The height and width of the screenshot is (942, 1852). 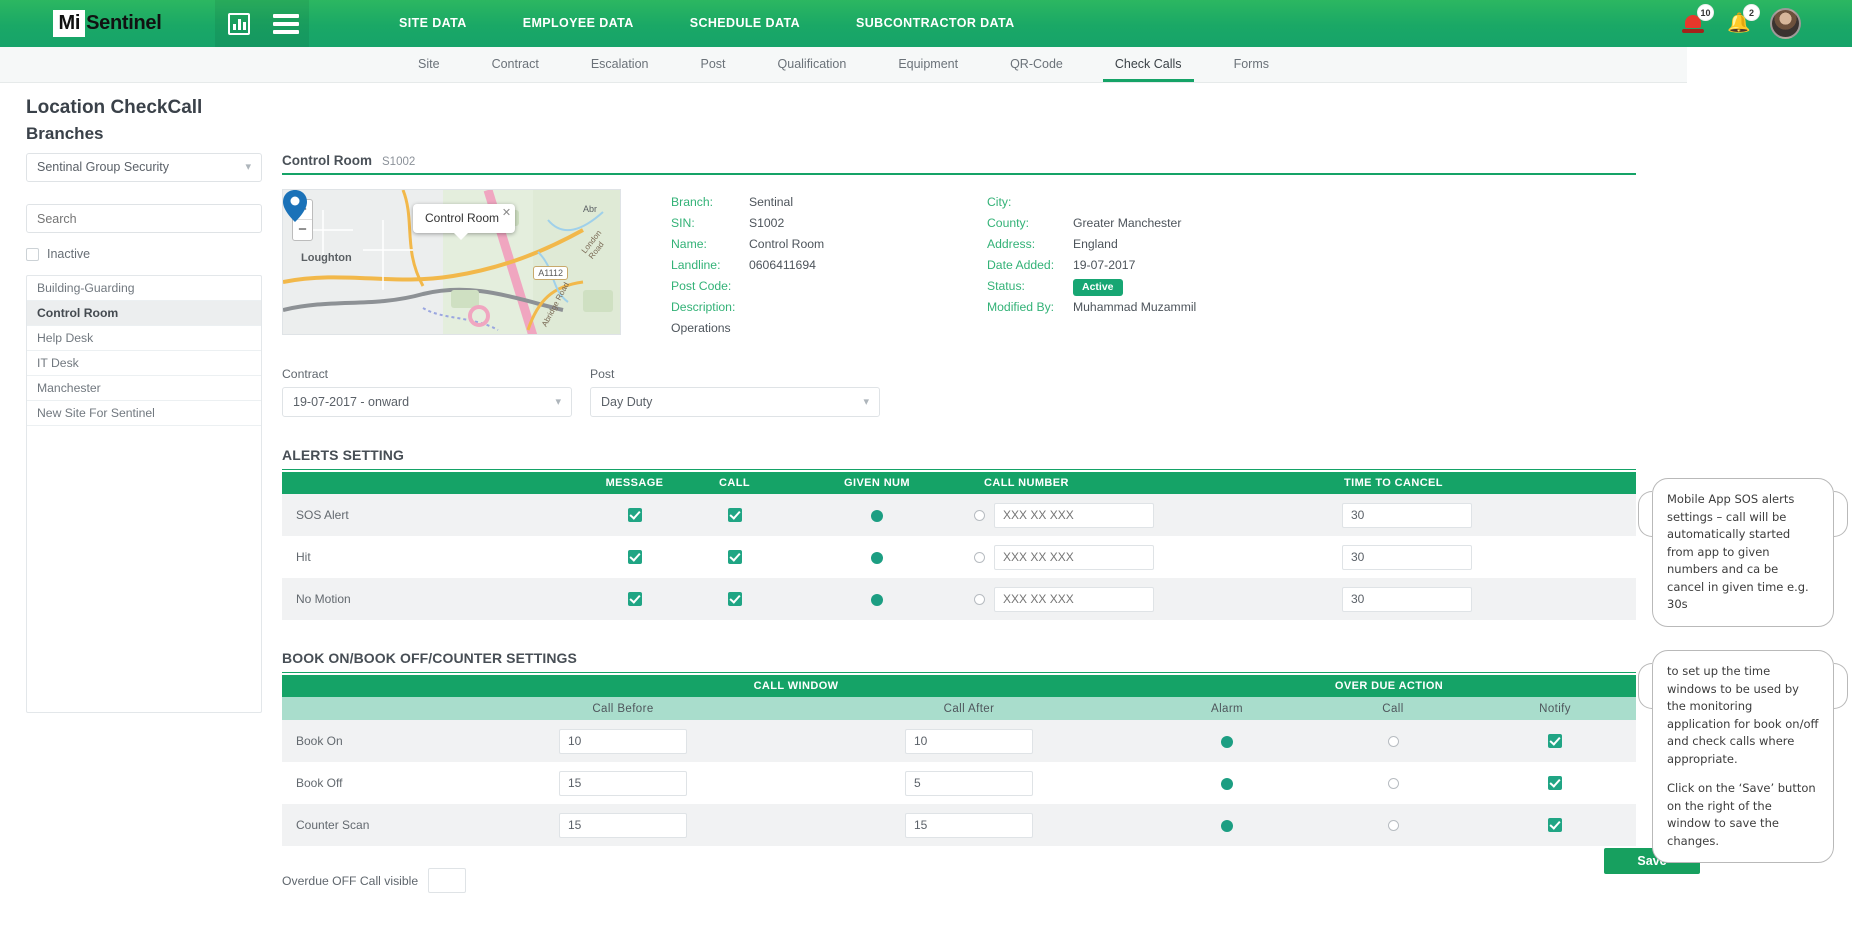 I want to click on tab-check-calls: Check Calls, so click(x=1148, y=64).